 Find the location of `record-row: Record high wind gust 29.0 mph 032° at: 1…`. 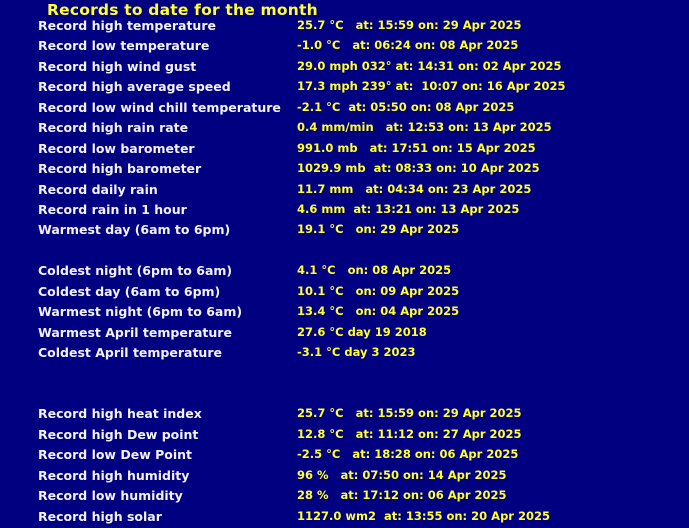

record-row: Record high wind gust 29.0 mph 032° at: 1… is located at coordinates (344, 68).